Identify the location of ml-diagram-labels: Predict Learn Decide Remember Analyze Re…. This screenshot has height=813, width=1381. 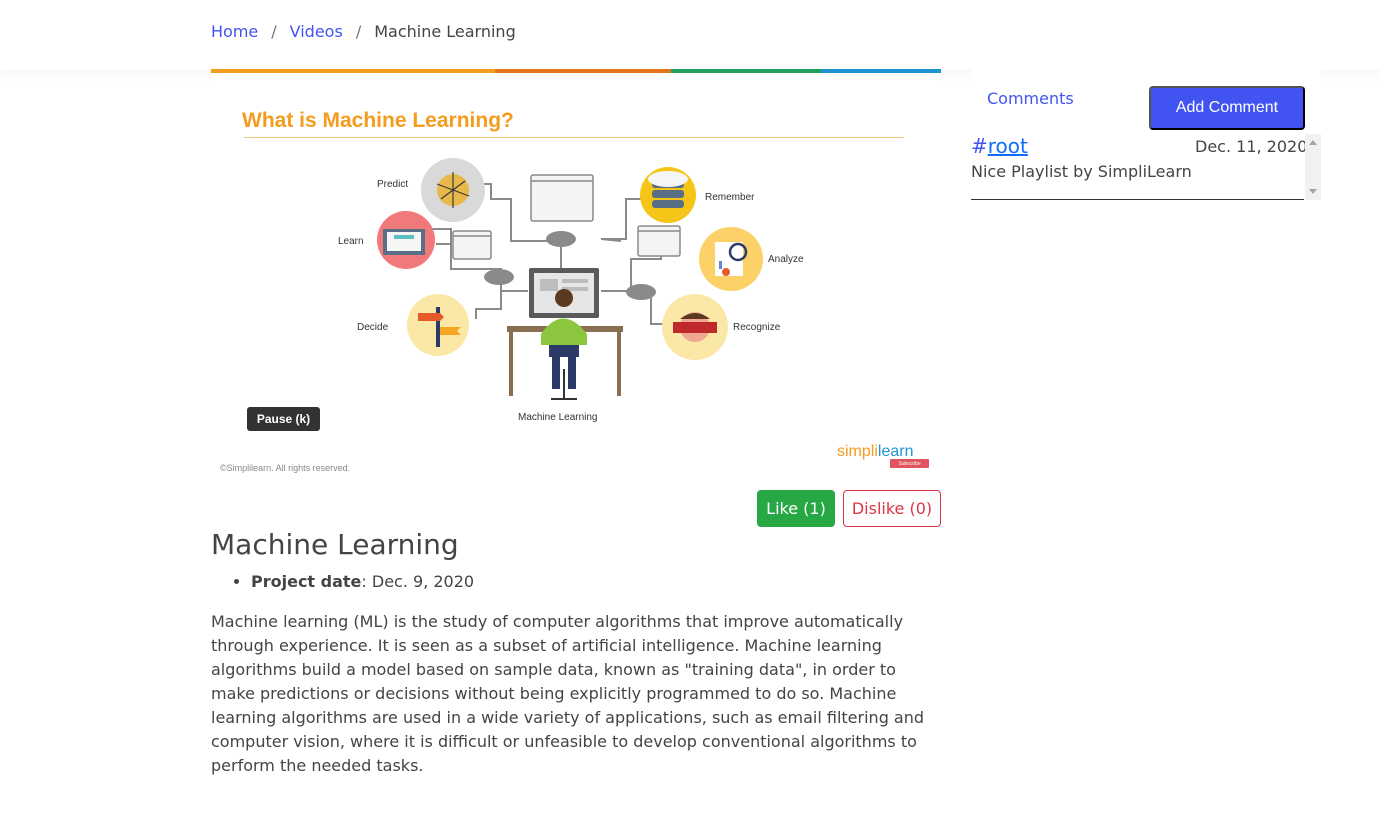
(571, 301).